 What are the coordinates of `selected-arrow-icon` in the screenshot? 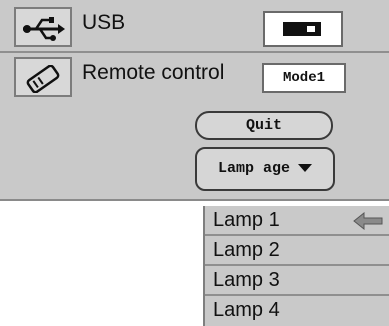 It's located at (368, 223).